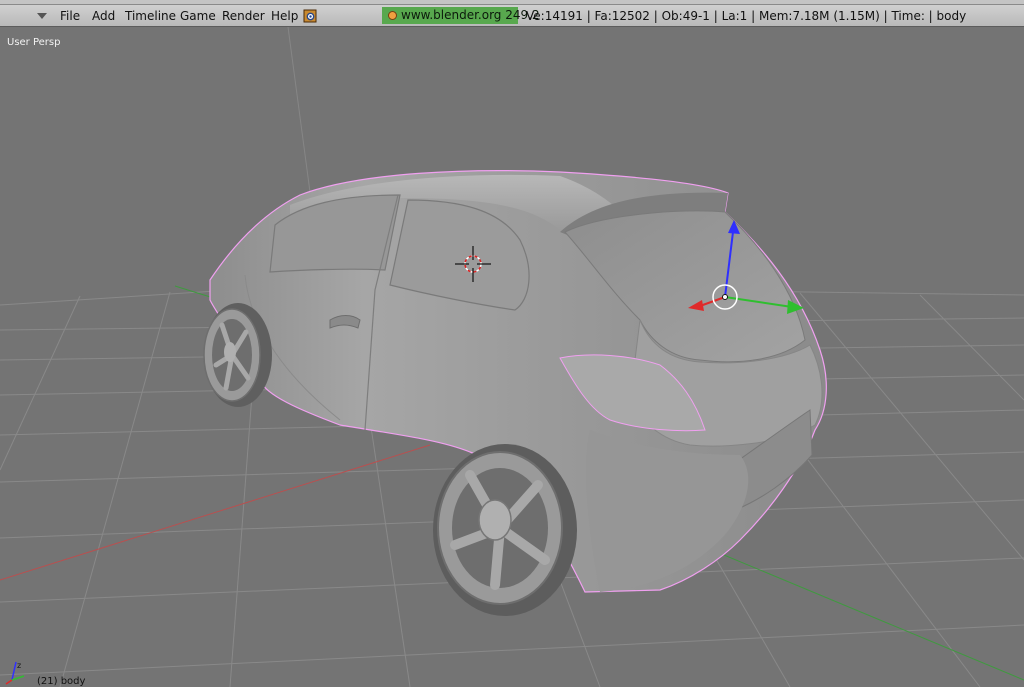 The height and width of the screenshot is (687, 1024). Describe the element at coordinates (150, 16) in the screenshot. I see `menu-timeline: Timeline` at that location.